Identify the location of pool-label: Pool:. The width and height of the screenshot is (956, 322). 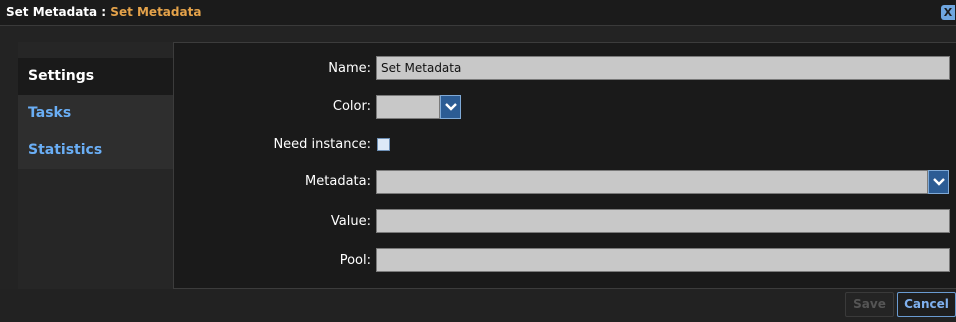
(355, 260).